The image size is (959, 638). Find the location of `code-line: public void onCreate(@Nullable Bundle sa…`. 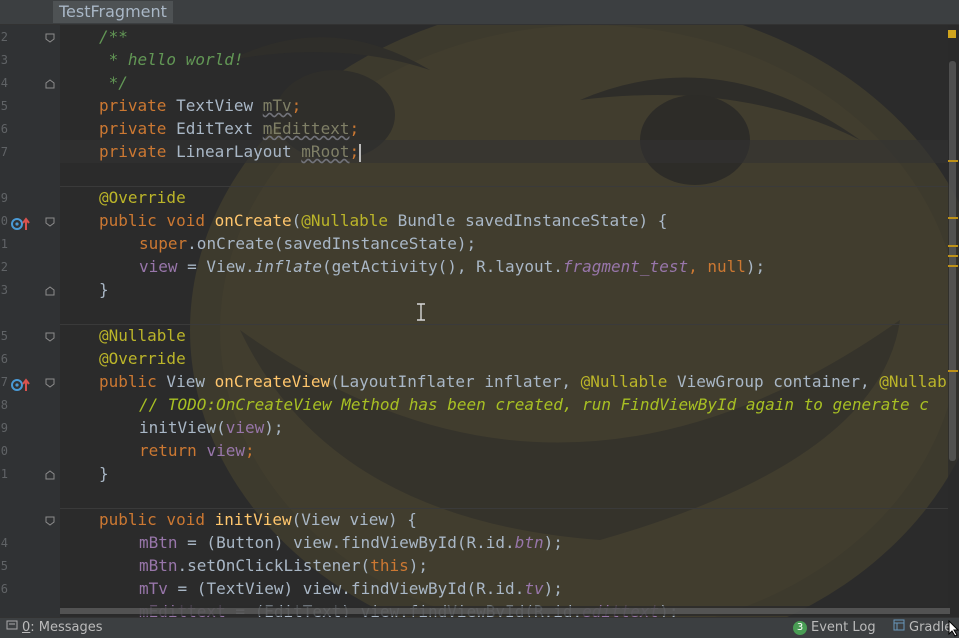

code-line: public void onCreate(@Nullable Bundle sa… is located at coordinates (383, 220).